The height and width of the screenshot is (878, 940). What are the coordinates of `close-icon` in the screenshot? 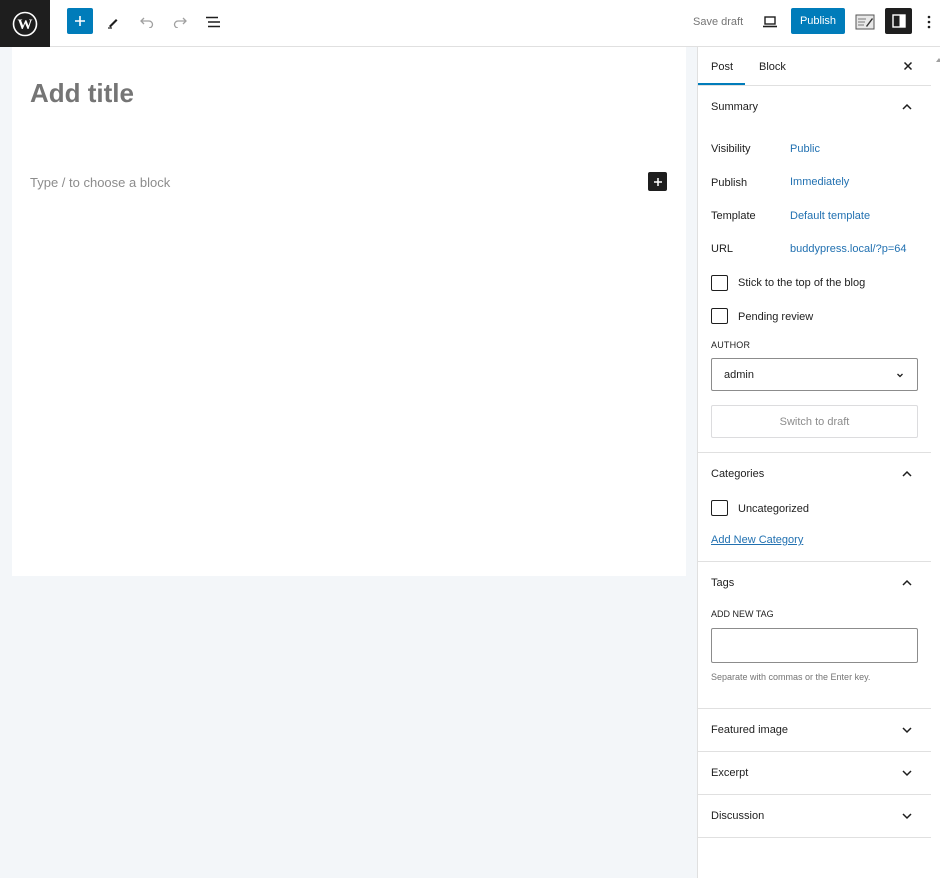 It's located at (908, 66).